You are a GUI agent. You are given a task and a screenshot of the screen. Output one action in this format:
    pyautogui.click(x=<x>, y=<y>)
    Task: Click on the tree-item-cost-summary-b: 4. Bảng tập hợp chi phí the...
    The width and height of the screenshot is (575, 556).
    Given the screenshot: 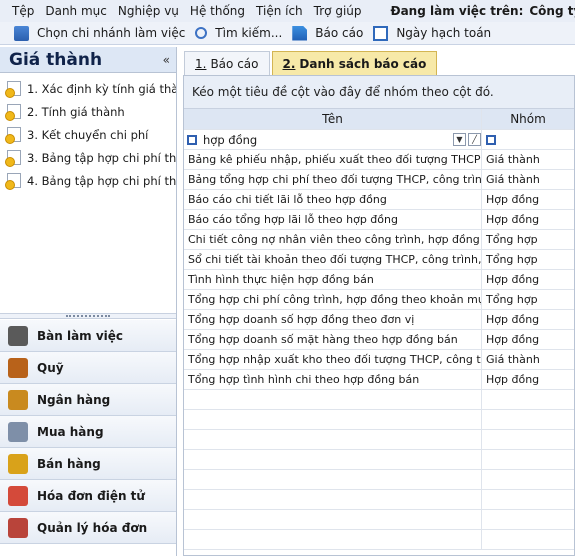 What is the action you would take?
    pyautogui.click(x=88, y=180)
    